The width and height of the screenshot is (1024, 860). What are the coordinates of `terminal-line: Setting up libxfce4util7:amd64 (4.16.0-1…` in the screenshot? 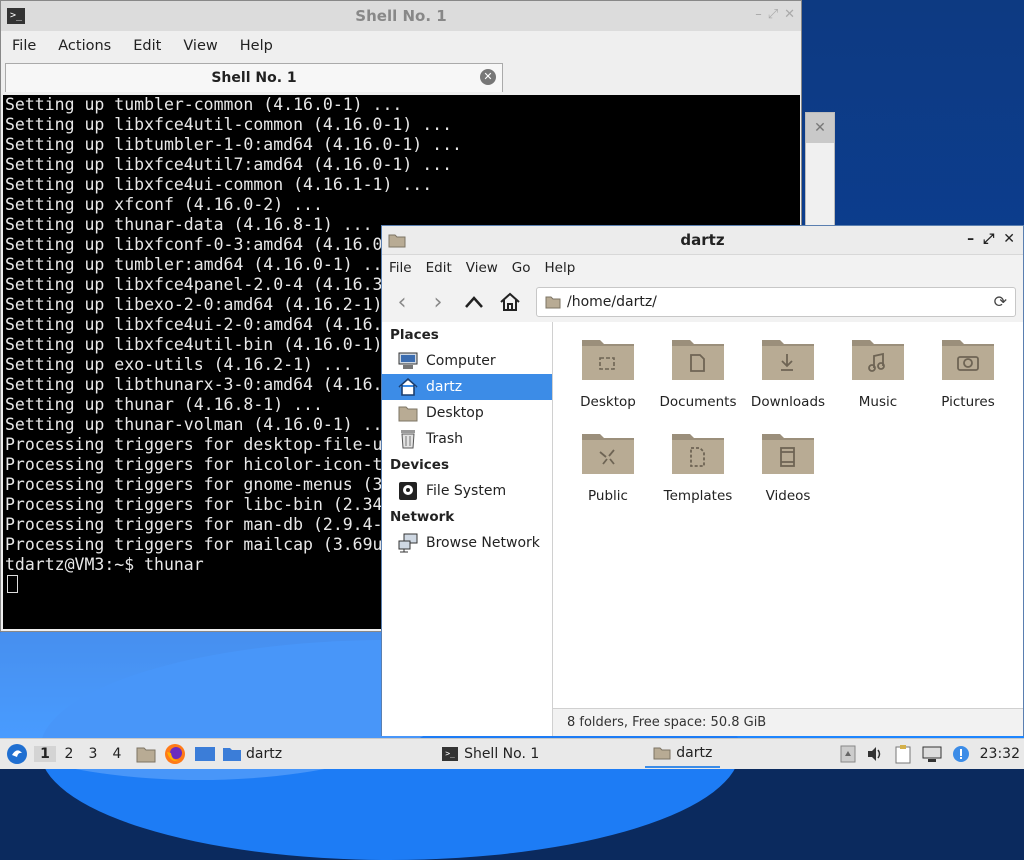 It's located at (229, 164).